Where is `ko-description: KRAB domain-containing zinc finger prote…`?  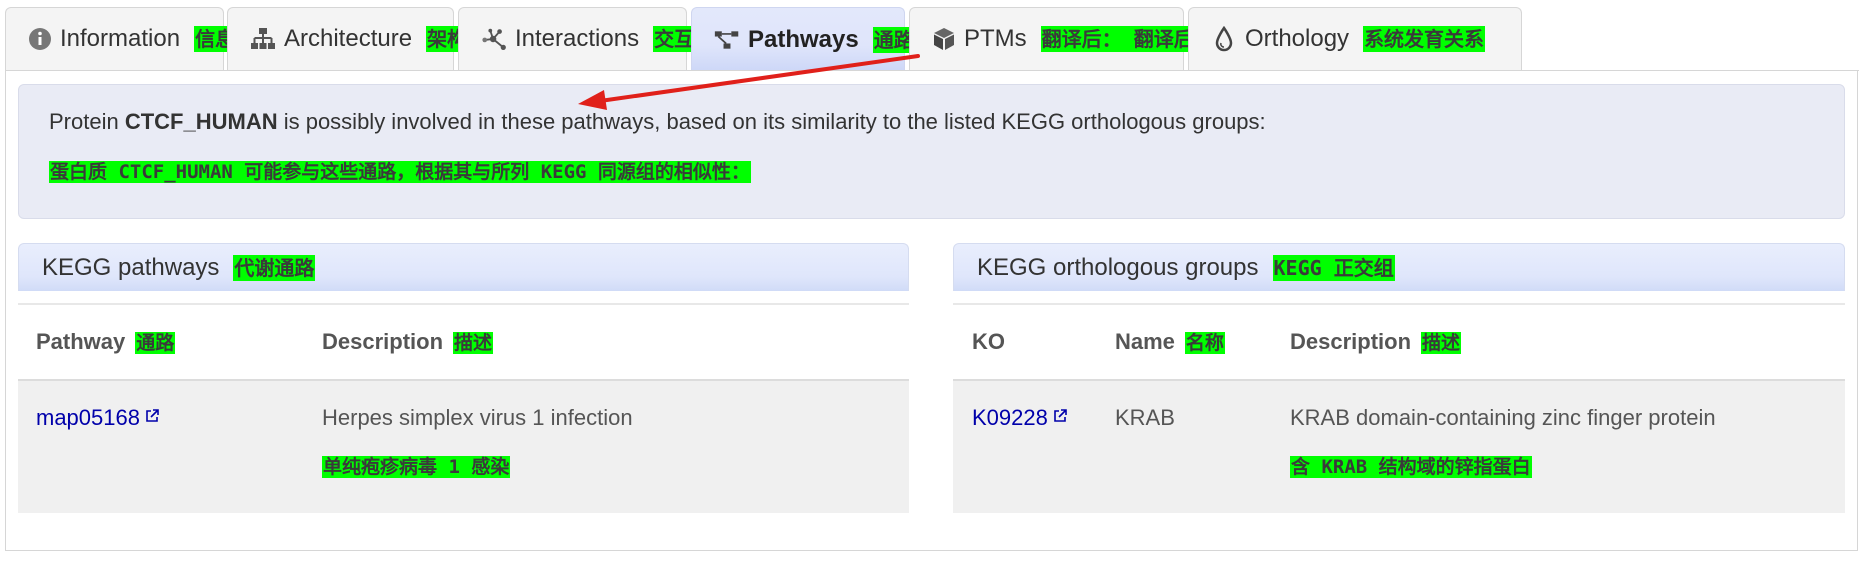 ko-description: KRAB domain-containing zinc finger prote… is located at coordinates (1503, 417).